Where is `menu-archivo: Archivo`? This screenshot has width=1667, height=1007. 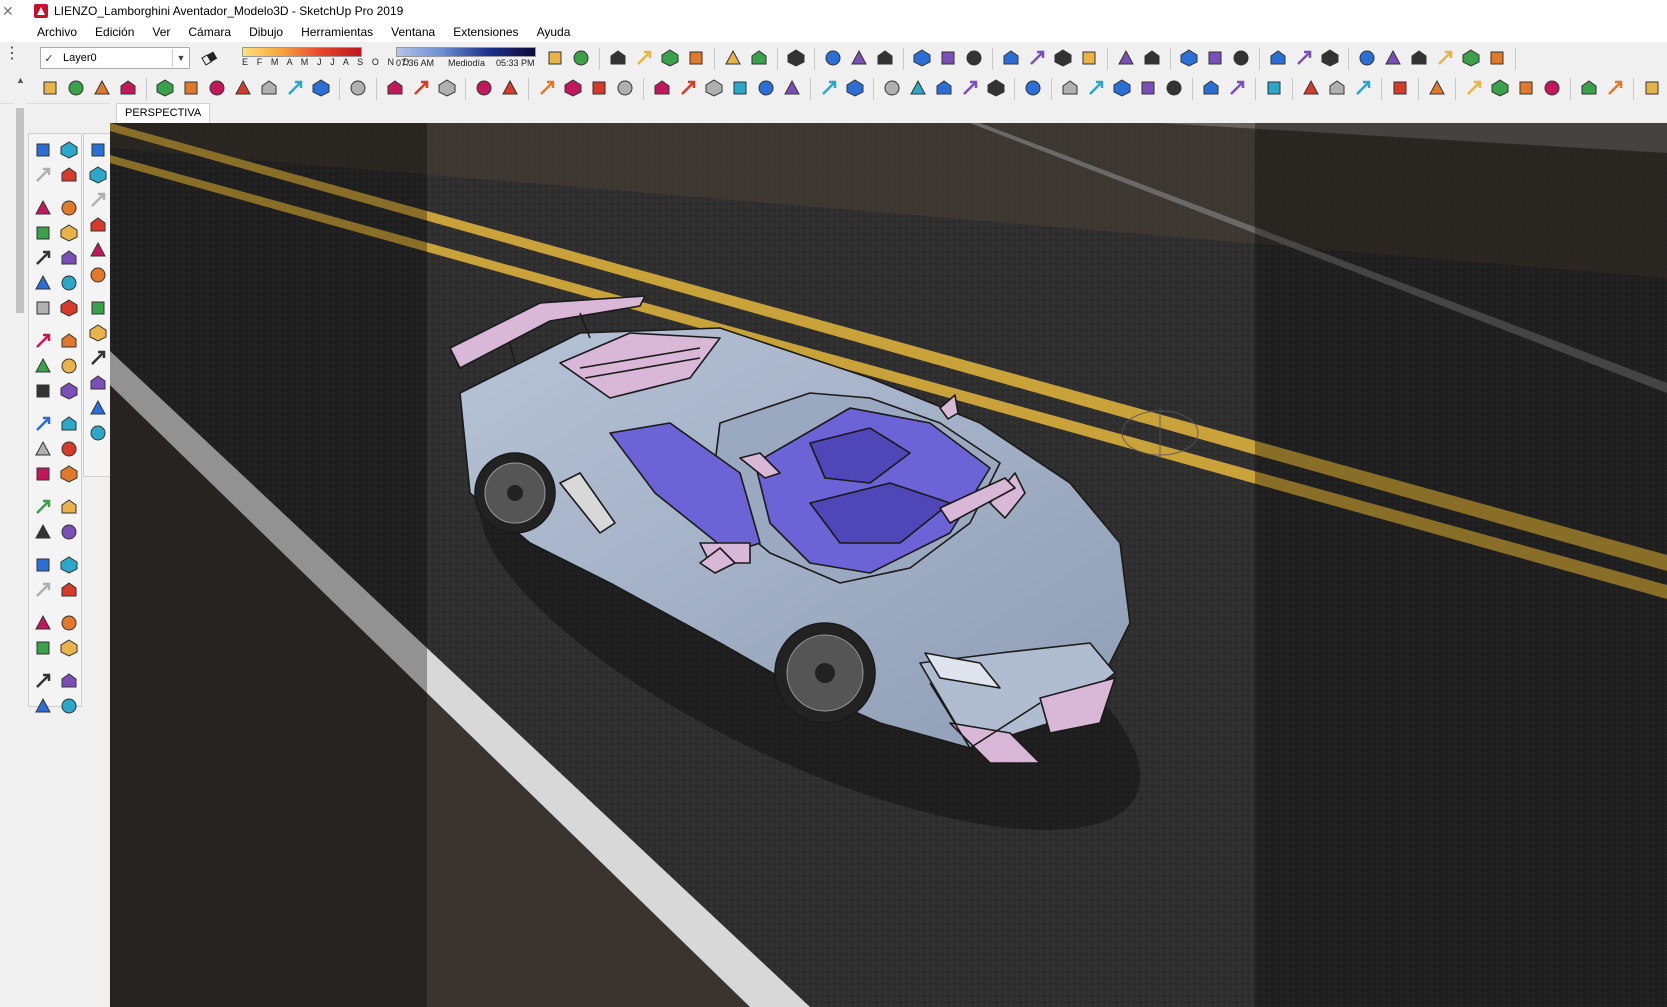
menu-archivo: Archivo is located at coordinates (57, 32).